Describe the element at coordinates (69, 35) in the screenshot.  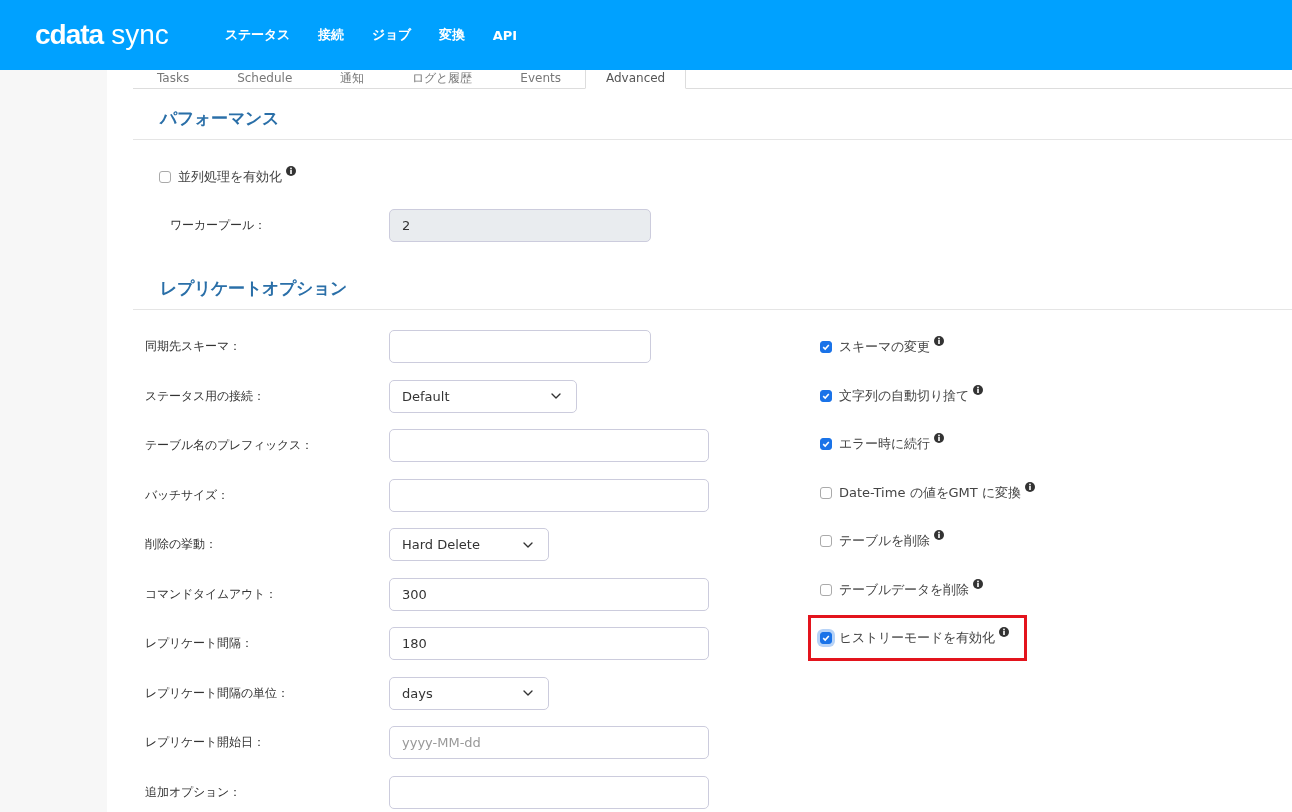
I see `logo-brand: cdata` at that location.